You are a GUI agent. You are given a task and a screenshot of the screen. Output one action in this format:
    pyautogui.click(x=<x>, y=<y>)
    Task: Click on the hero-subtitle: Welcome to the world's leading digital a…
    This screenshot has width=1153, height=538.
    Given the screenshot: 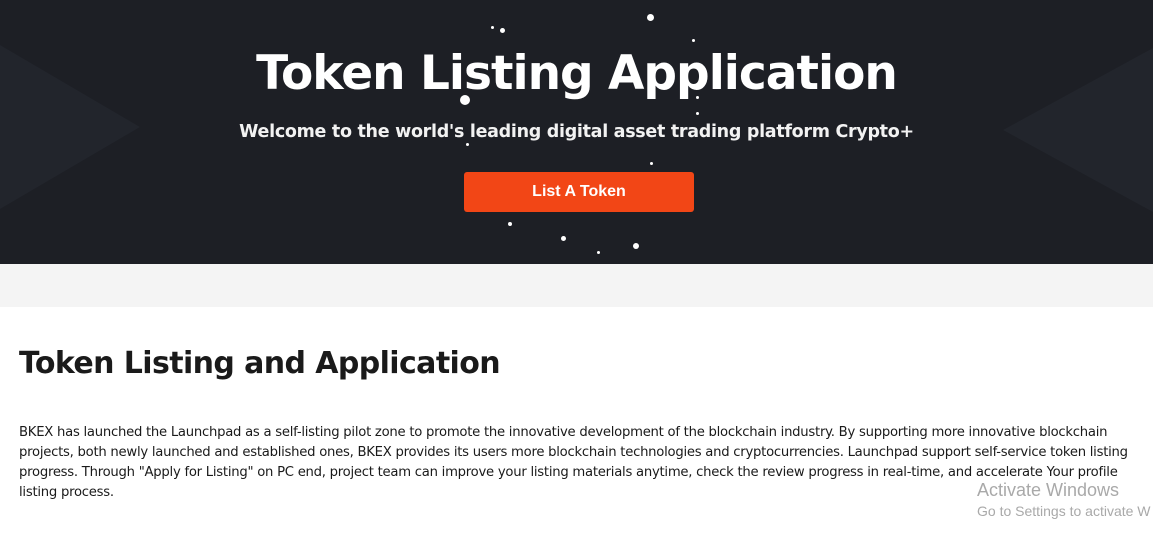 What is the action you would take?
    pyautogui.click(x=576, y=132)
    